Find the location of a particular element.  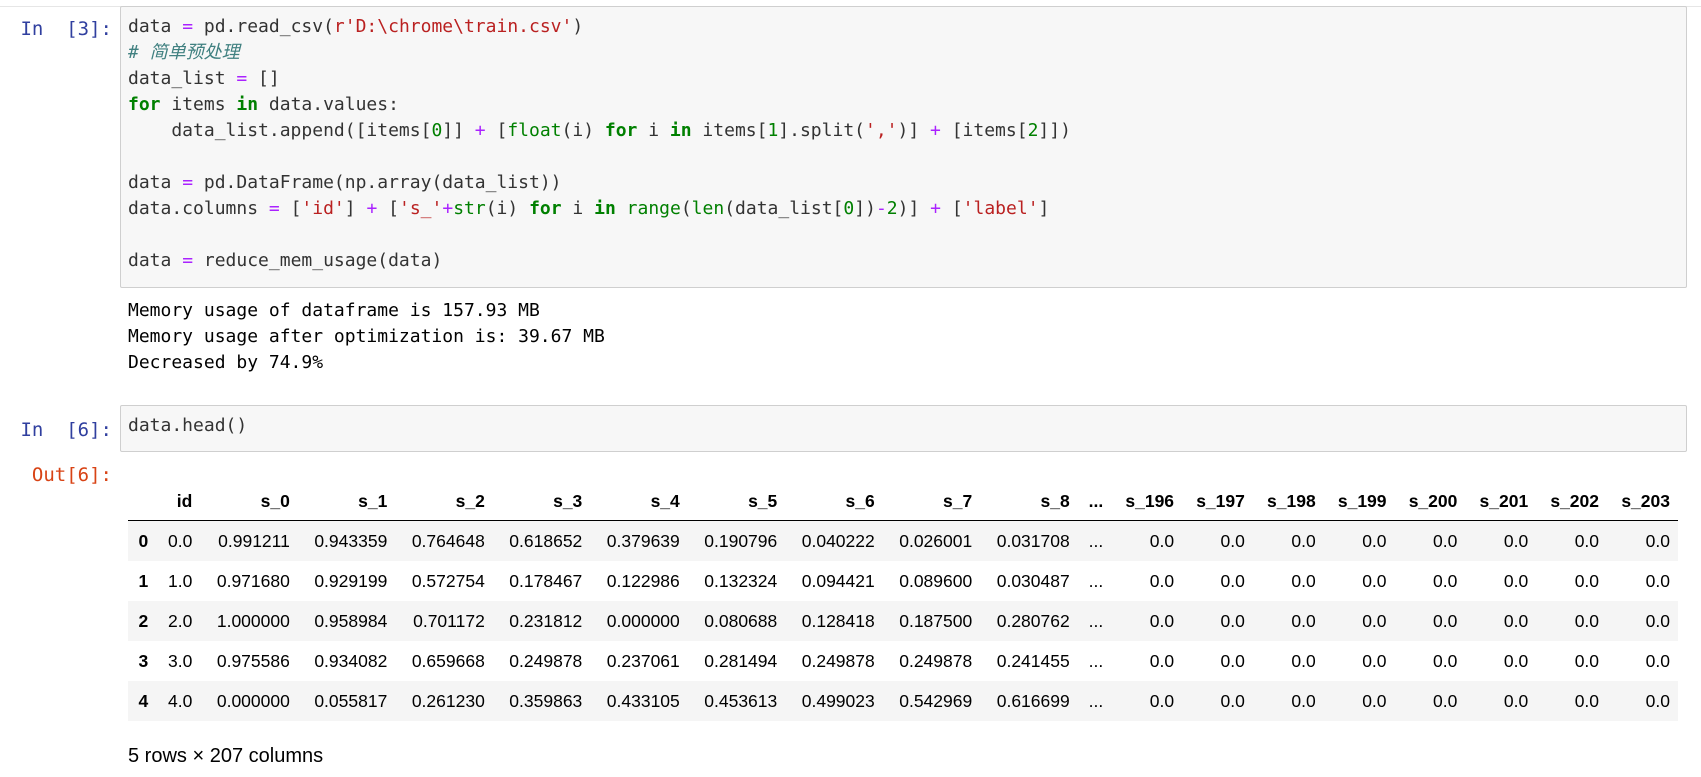

code-token: pd.DataFrame(np.array(data_list)) is located at coordinates (377, 182).